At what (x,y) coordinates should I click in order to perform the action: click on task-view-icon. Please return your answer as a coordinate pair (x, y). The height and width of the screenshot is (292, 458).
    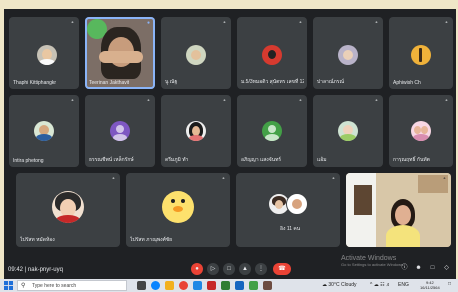
    Looking at the image, I should click on (141, 285).